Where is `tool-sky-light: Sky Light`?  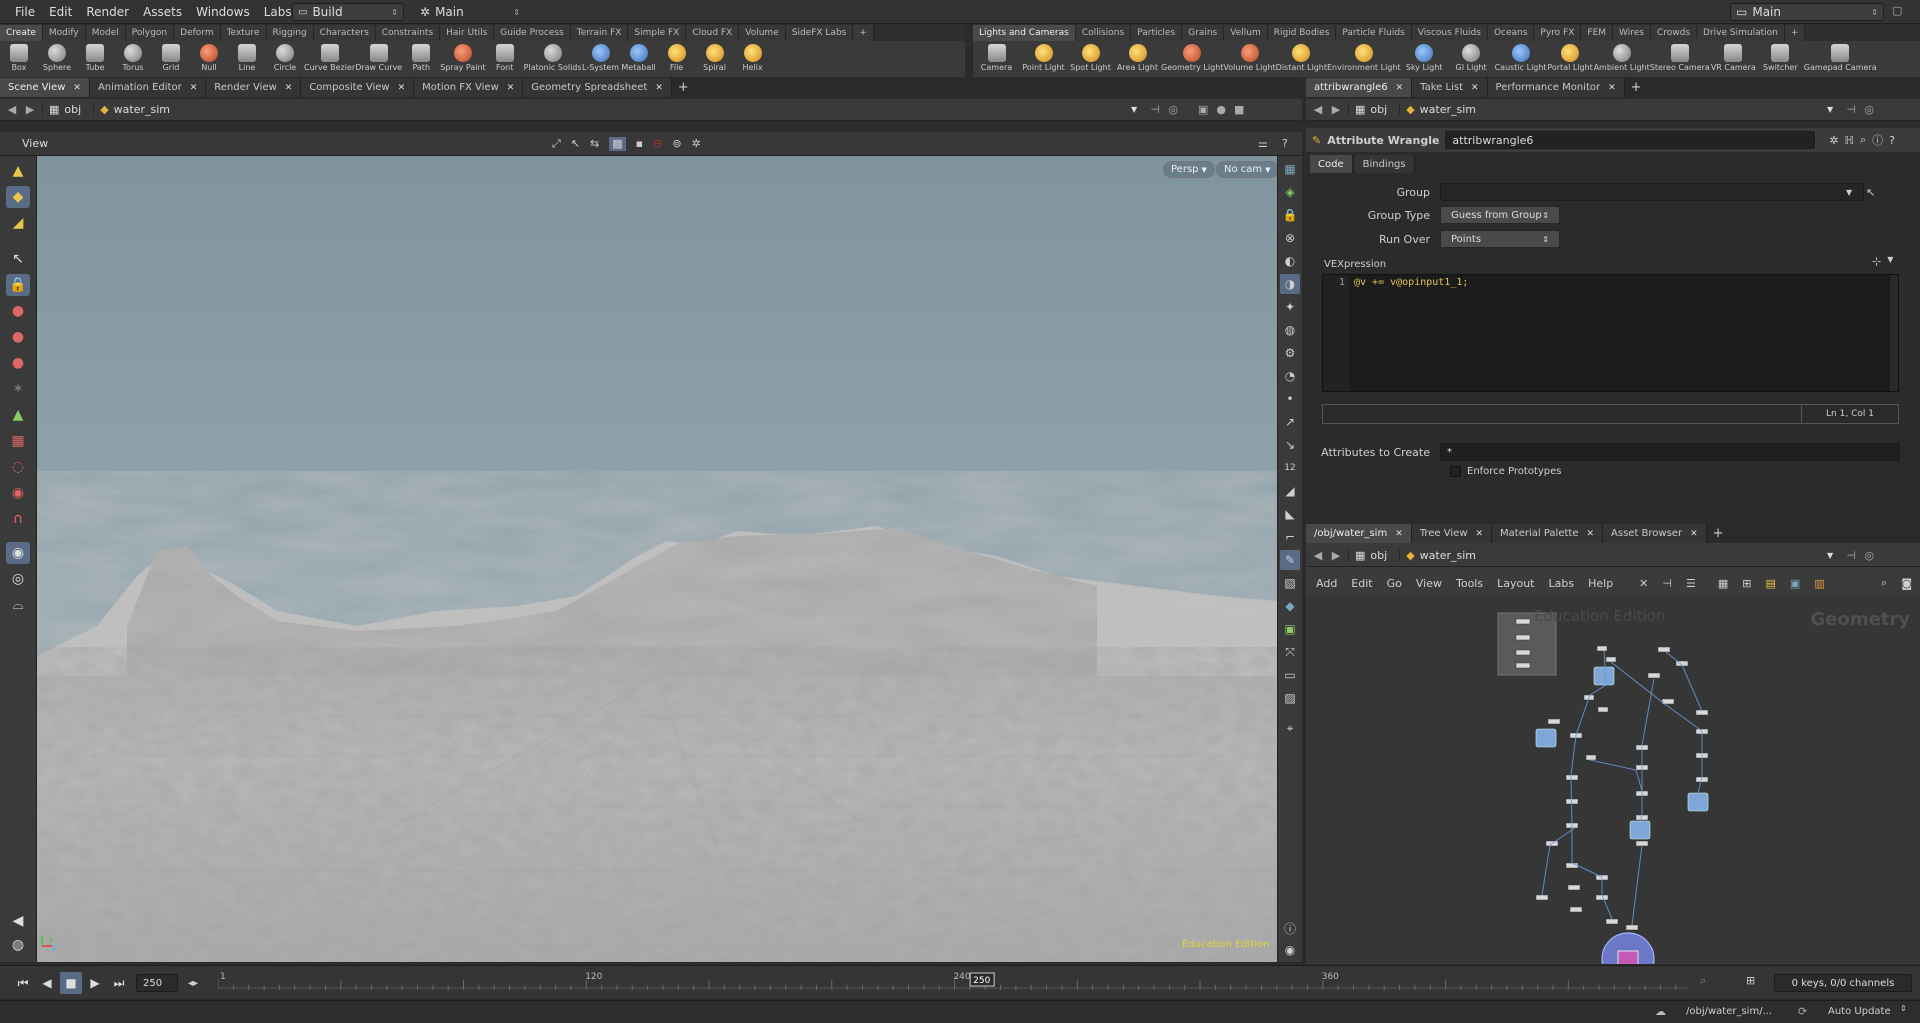
tool-sky-light: Sky Light is located at coordinates (1424, 59).